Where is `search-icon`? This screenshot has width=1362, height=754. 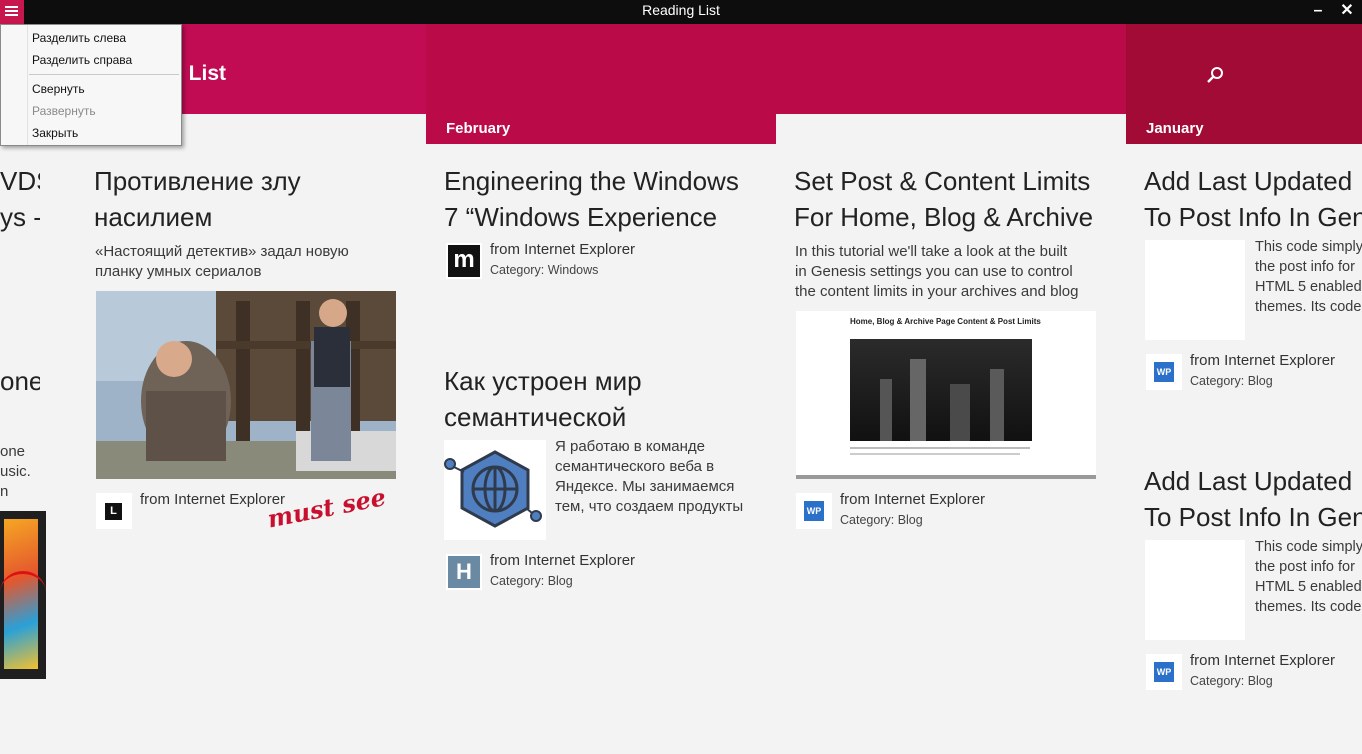
search-icon is located at coordinates (1216, 76).